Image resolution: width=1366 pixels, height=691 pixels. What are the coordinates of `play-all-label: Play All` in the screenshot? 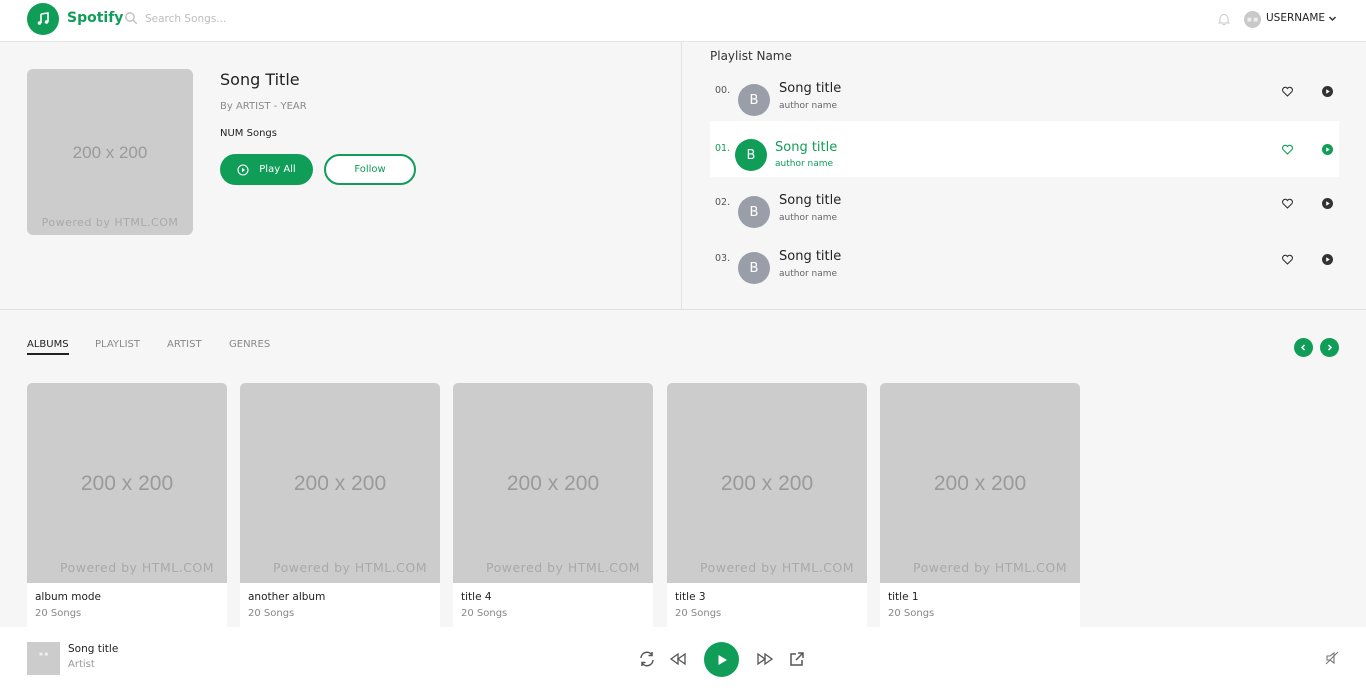 It's located at (277, 169).